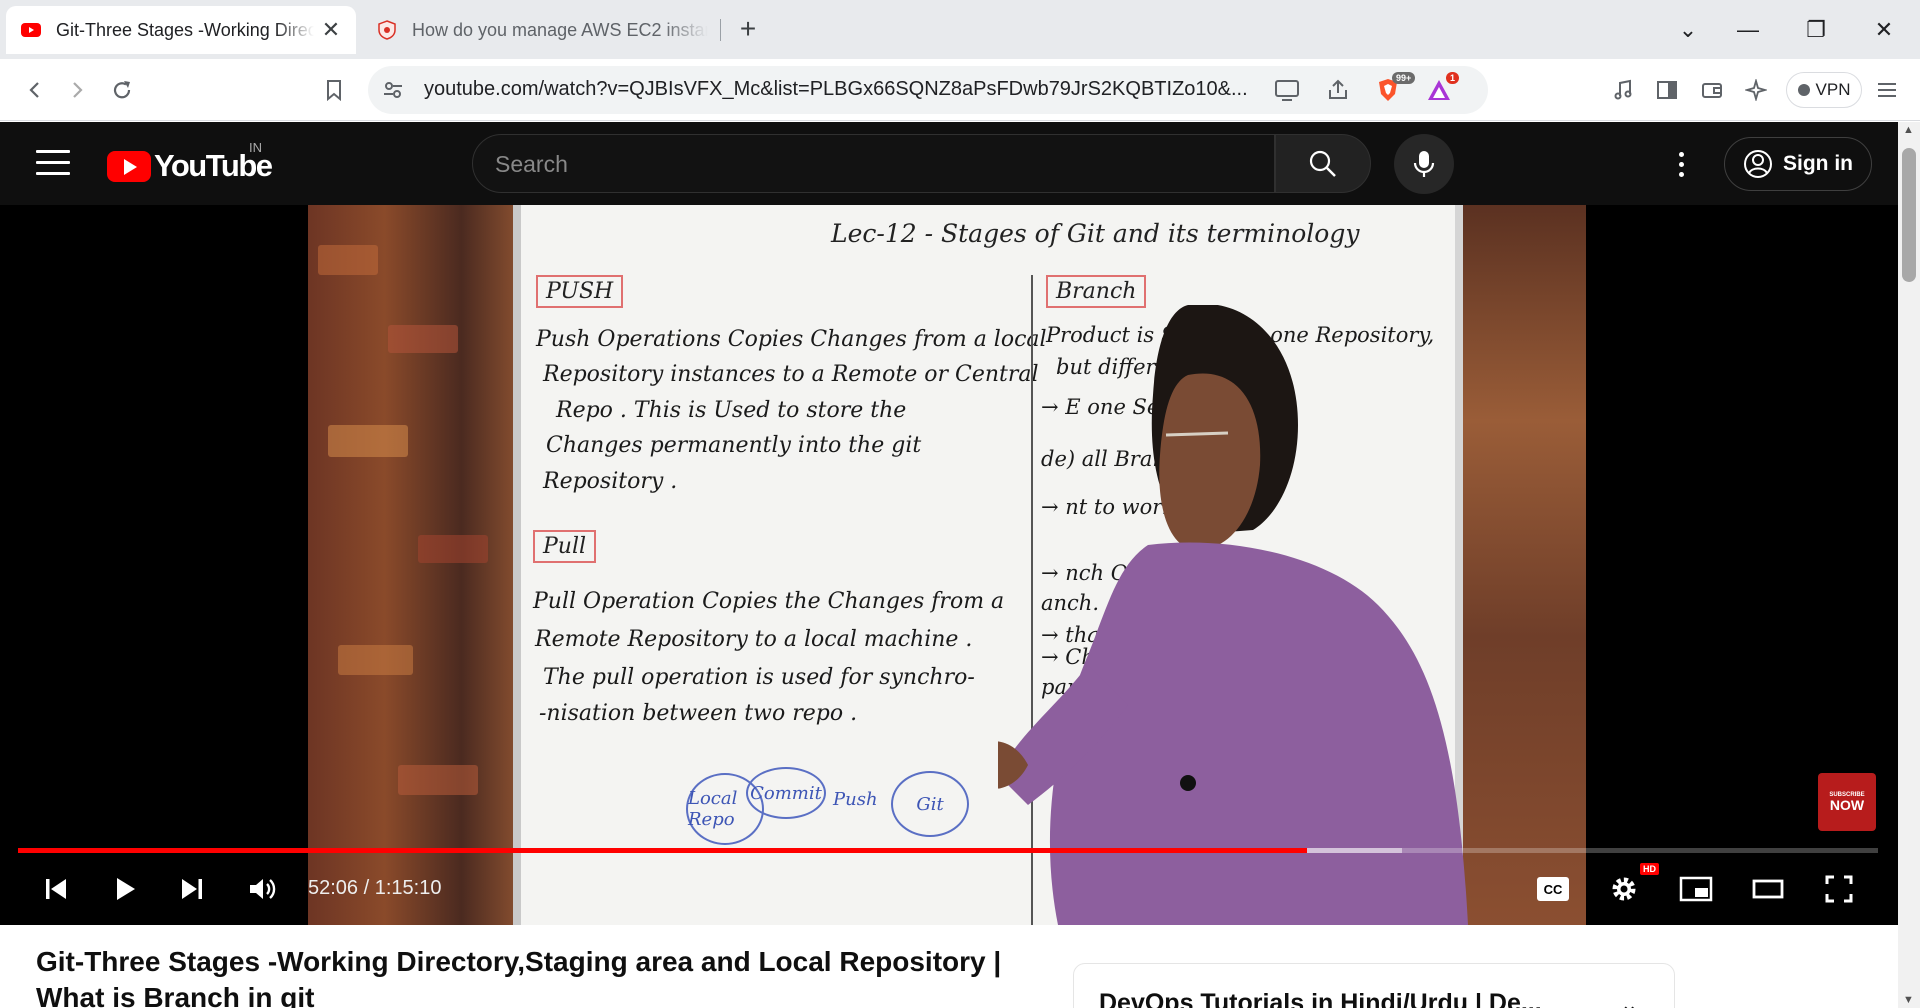 This screenshot has height=1008, width=1920. I want to click on wallet-button, so click(1712, 90).